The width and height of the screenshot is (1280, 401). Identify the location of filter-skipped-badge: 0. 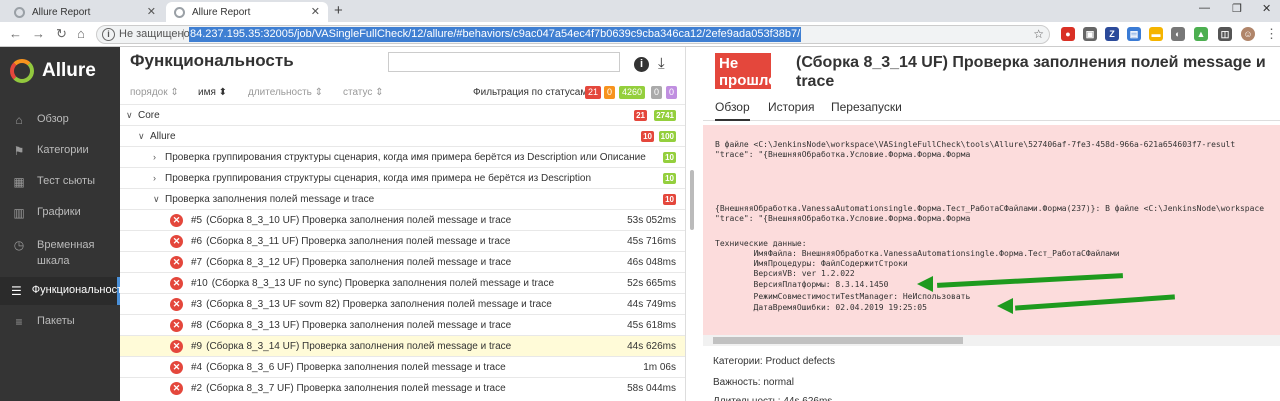
(657, 92).